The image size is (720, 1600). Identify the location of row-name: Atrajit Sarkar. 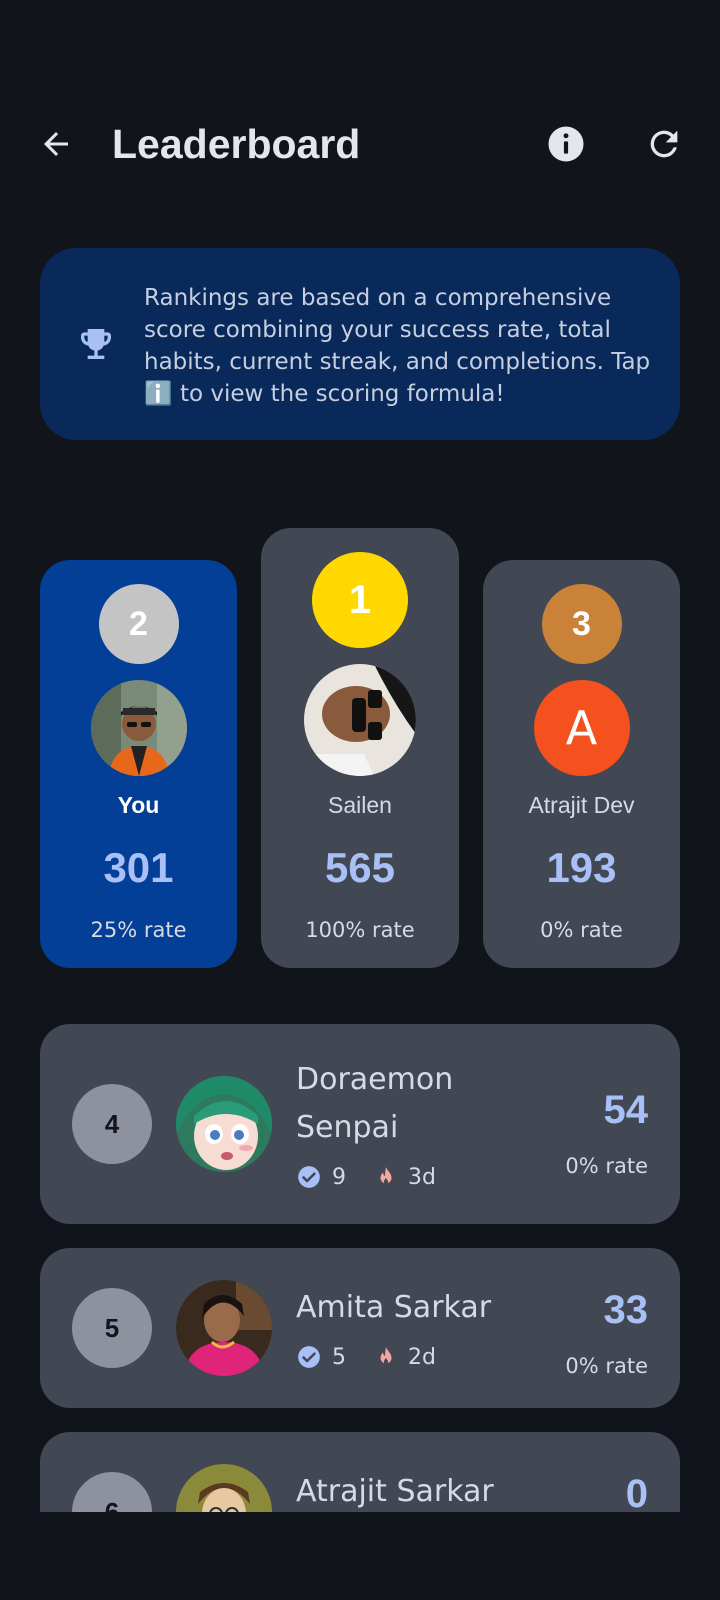
(395, 1491).